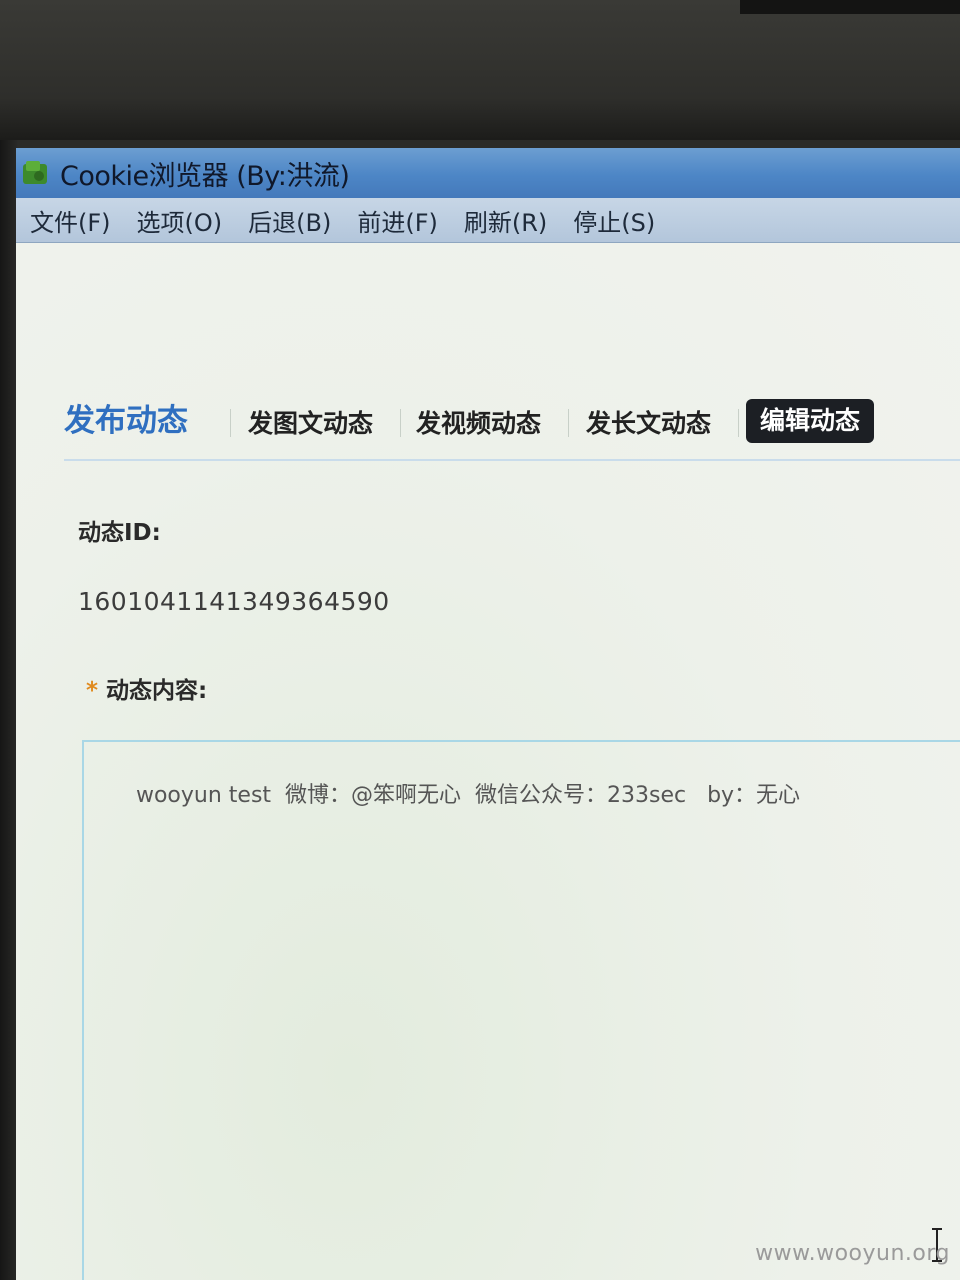  What do you see at coordinates (648, 424) in the screenshot?
I see `tab-long-text: 发长文动态` at bounding box center [648, 424].